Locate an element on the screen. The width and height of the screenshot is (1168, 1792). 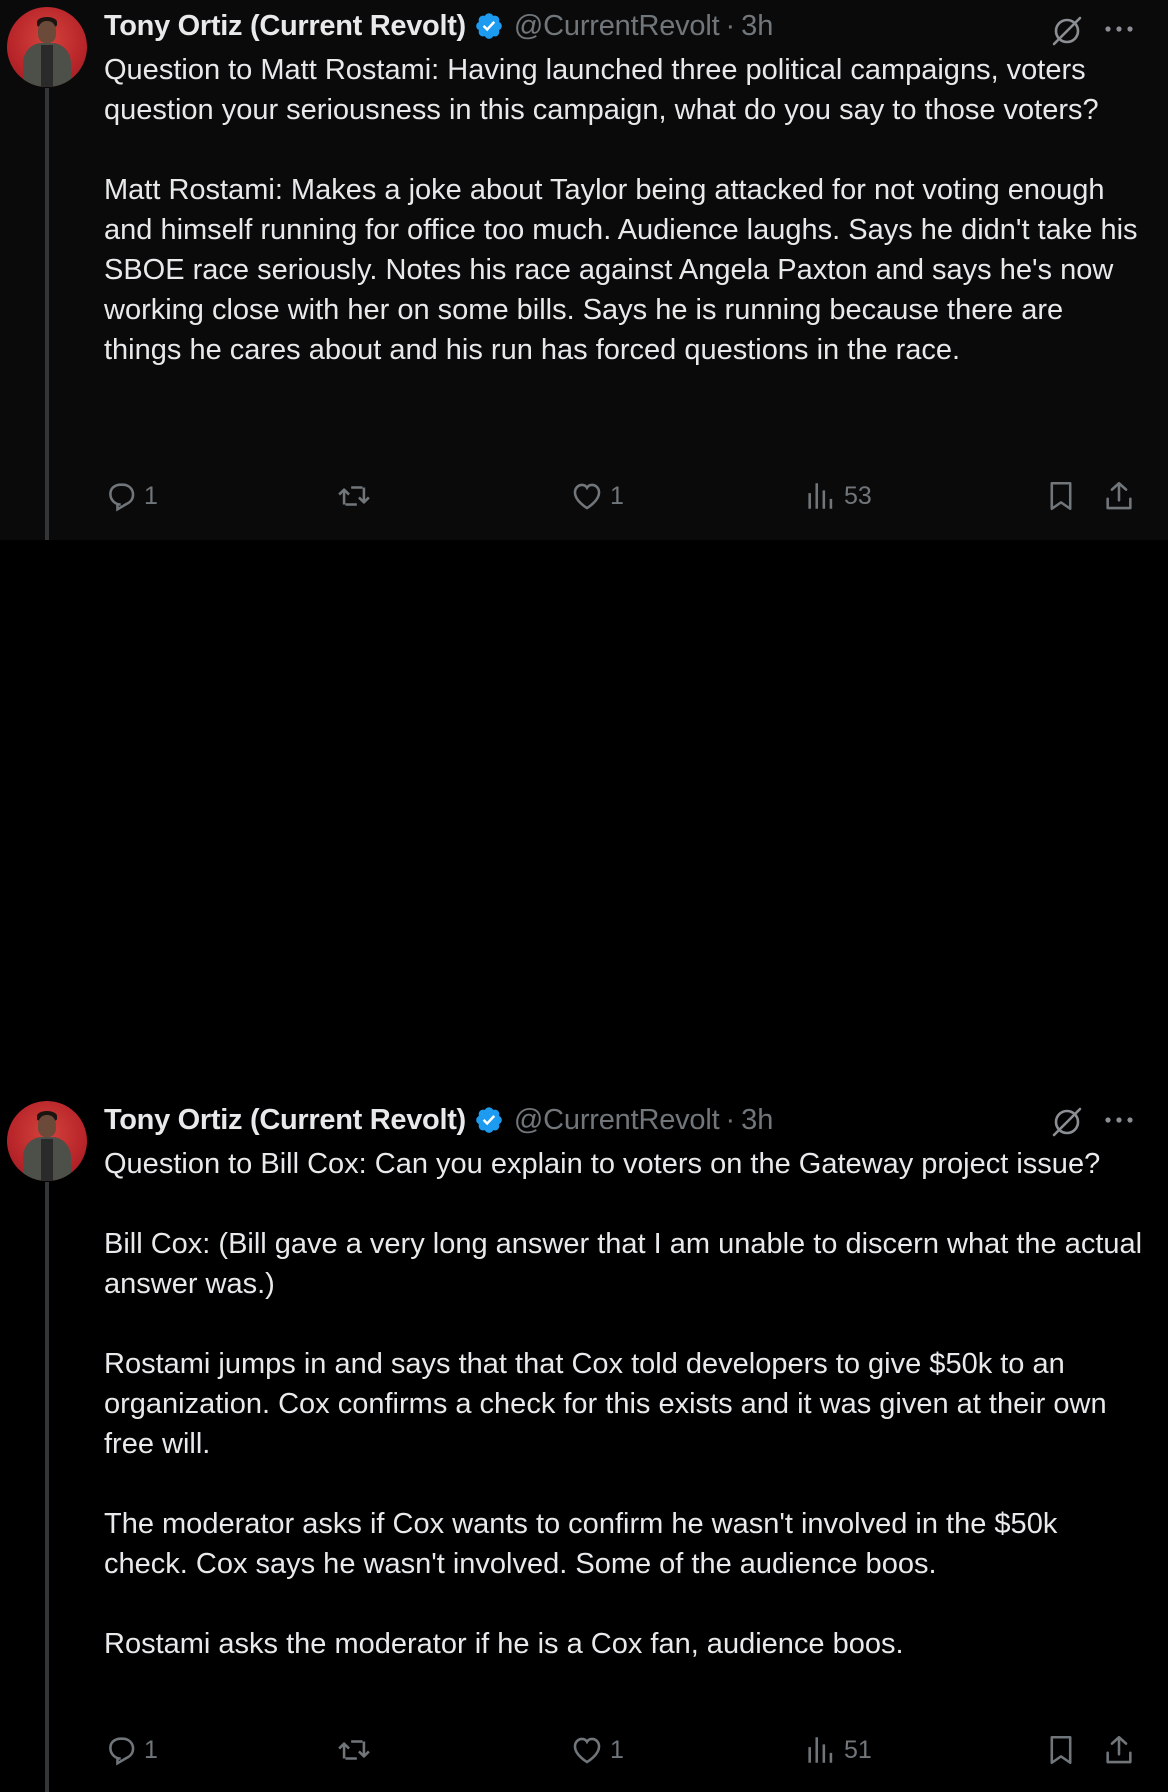
views-button: 51 is located at coordinates (838, 1750).